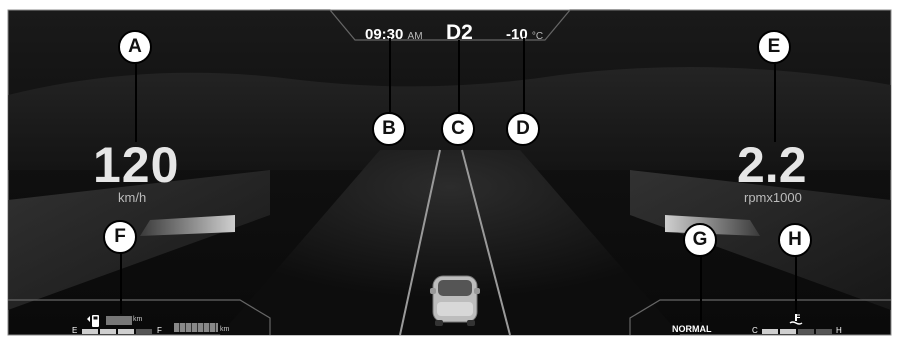  What do you see at coordinates (459, 76) in the screenshot?
I see `callout-leader-c` at bounding box center [459, 76].